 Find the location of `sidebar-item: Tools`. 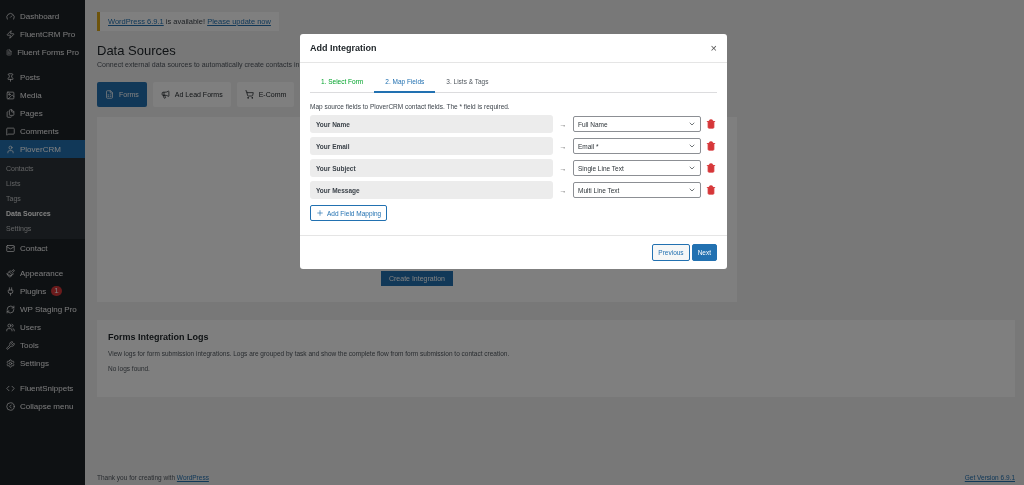

sidebar-item: Tools is located at coordinates (42, 345).